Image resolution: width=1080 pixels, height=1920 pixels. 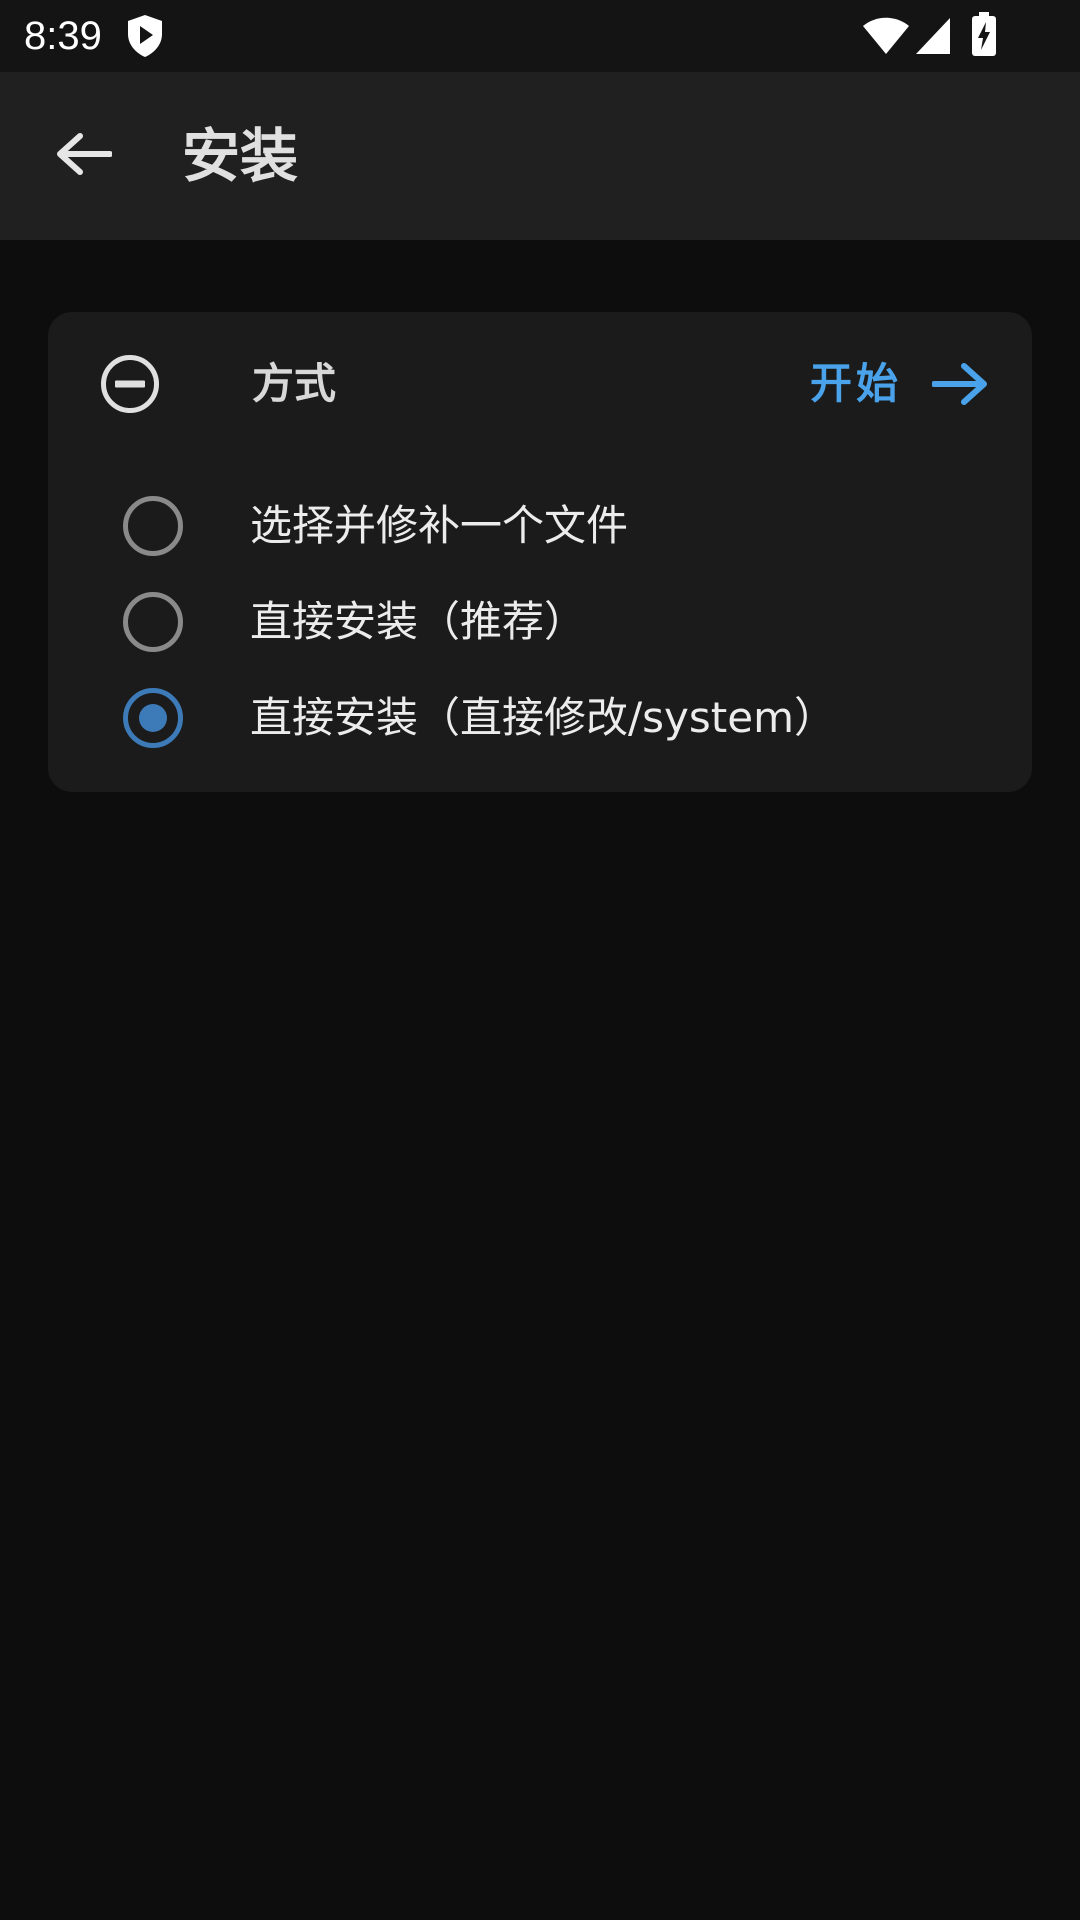 I want to click on status-bar: 8:39, so click(x=540, y=36).